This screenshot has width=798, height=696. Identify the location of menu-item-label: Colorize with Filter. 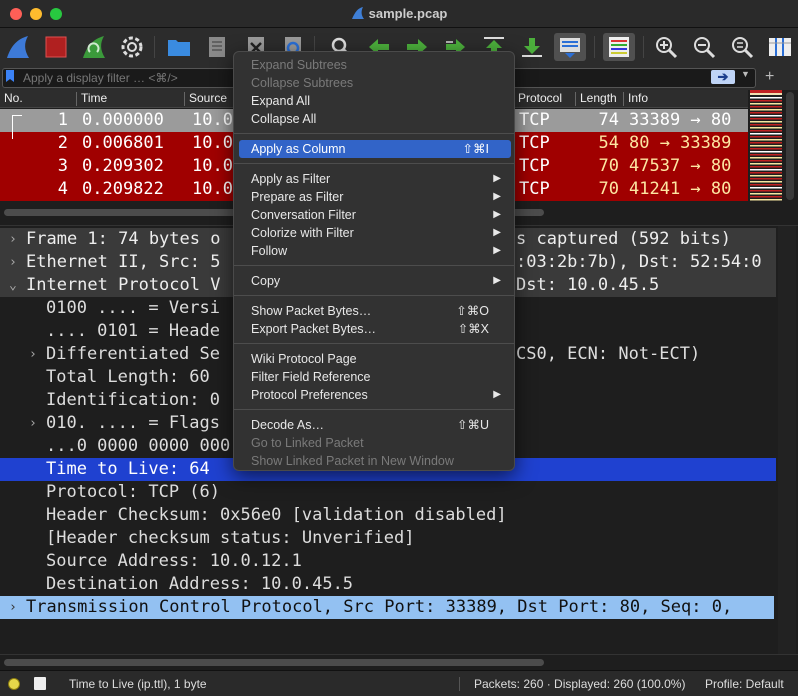
(302, 233).